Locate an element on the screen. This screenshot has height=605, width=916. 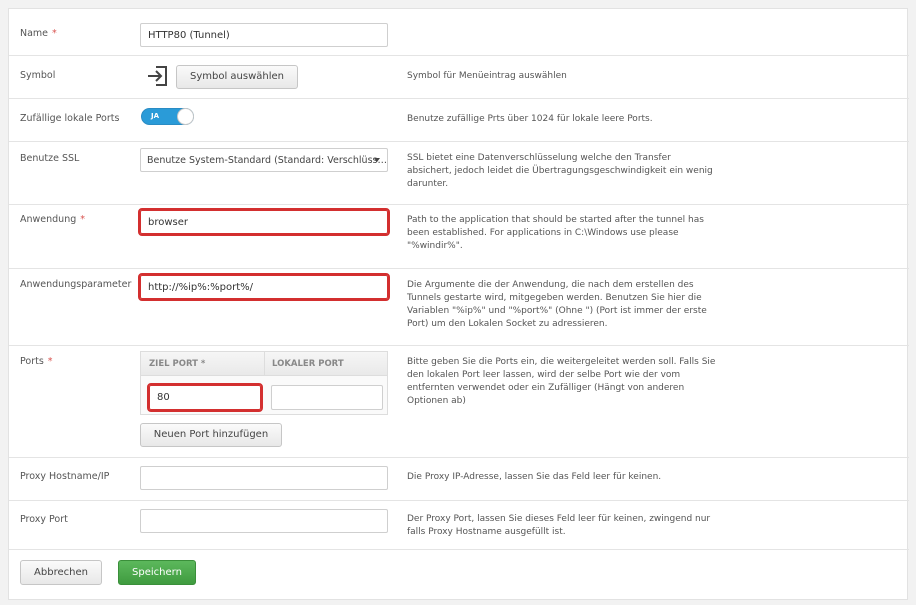
application-input: browser is located at coordinates (264, 222).